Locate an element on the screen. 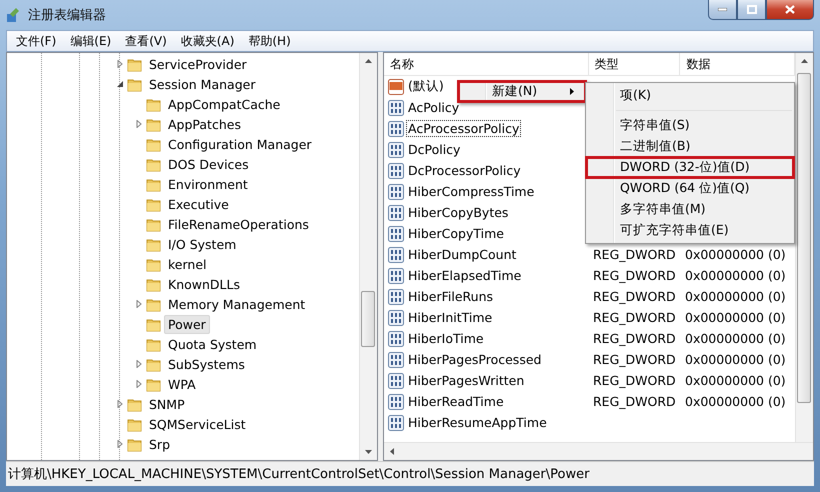  menu-option: 项(K) is located at coordinates (690, 95).